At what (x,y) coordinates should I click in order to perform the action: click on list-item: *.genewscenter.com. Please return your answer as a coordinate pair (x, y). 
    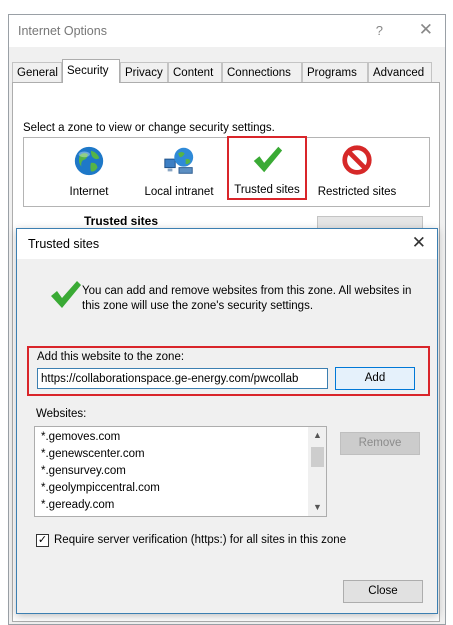
    Looking at the image, I should click on (93, 454).